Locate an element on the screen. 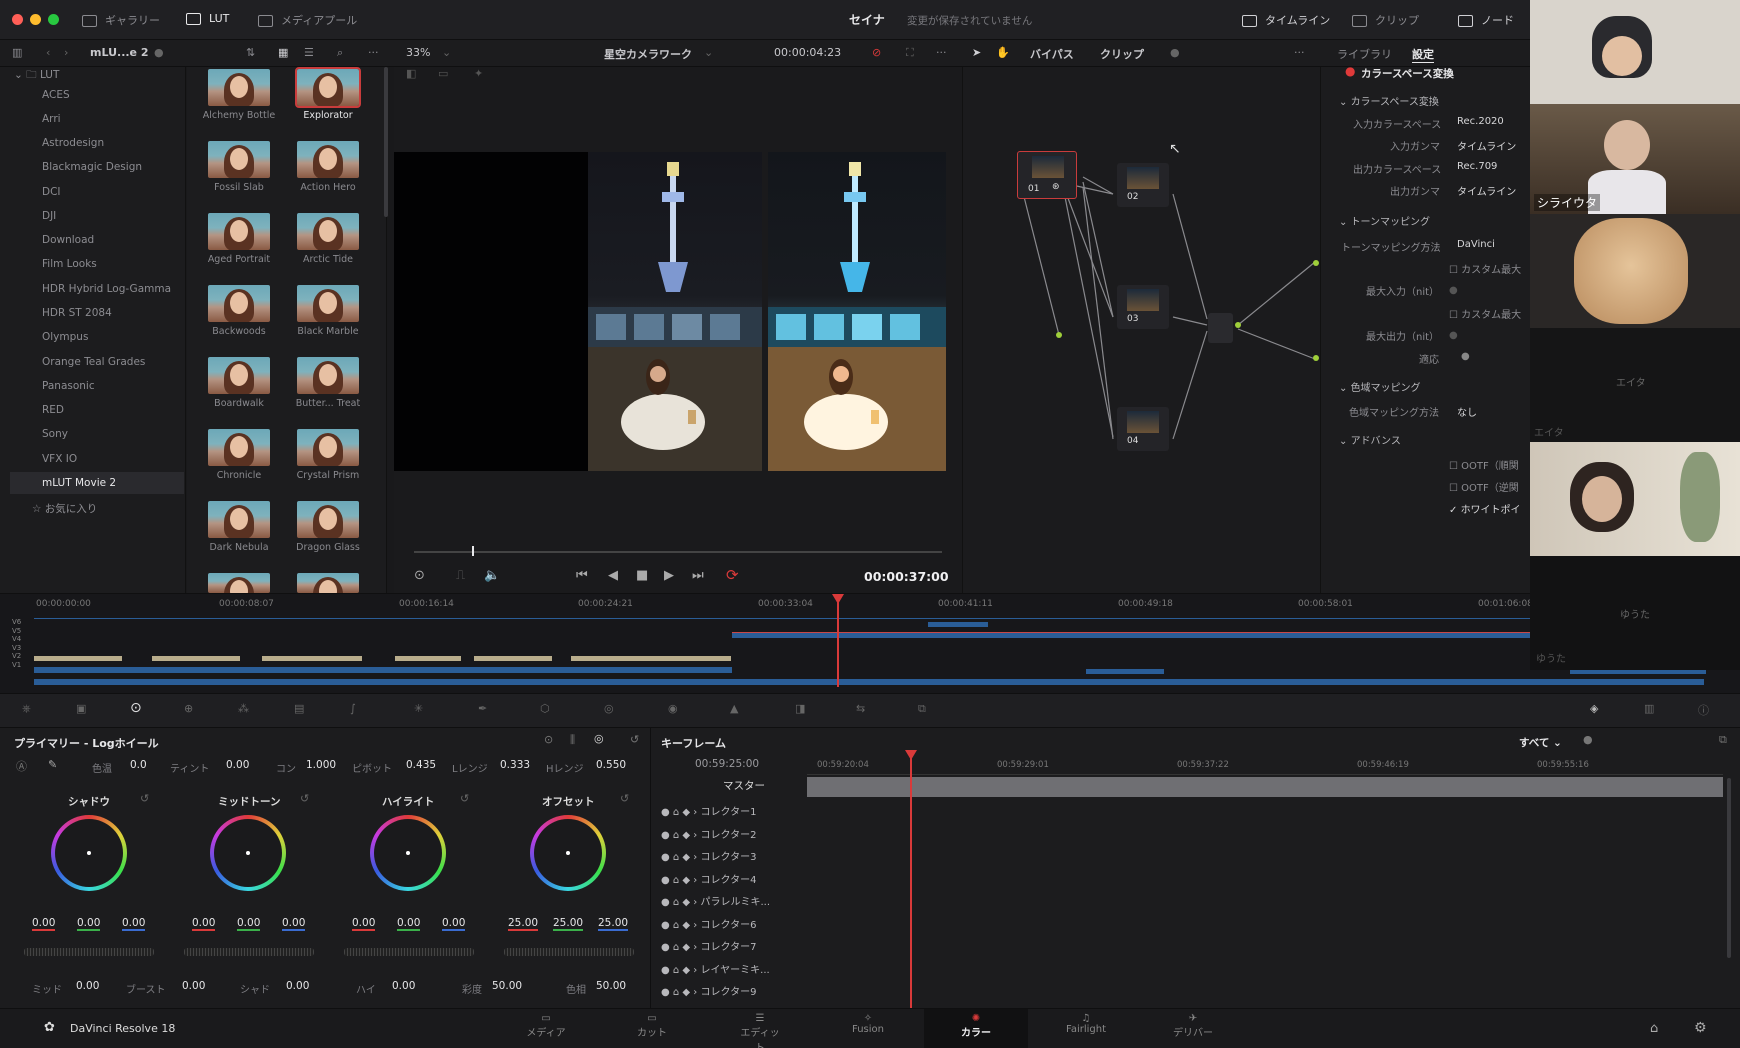 The width and height of the screenshot is (1740, 1048). timeline-toggle: タイムライン is located at coordinates (1286, 20).